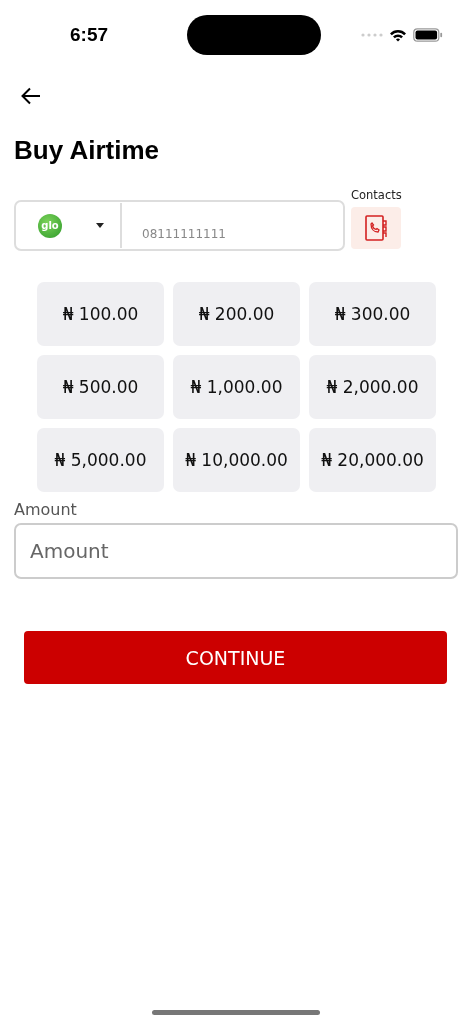 The height and width of the screenshot is (1024, 471). What do you see at coordinates (46, 509) in the screenshot?
I see `amount-label: Amount` at bounding box center [46, 509].